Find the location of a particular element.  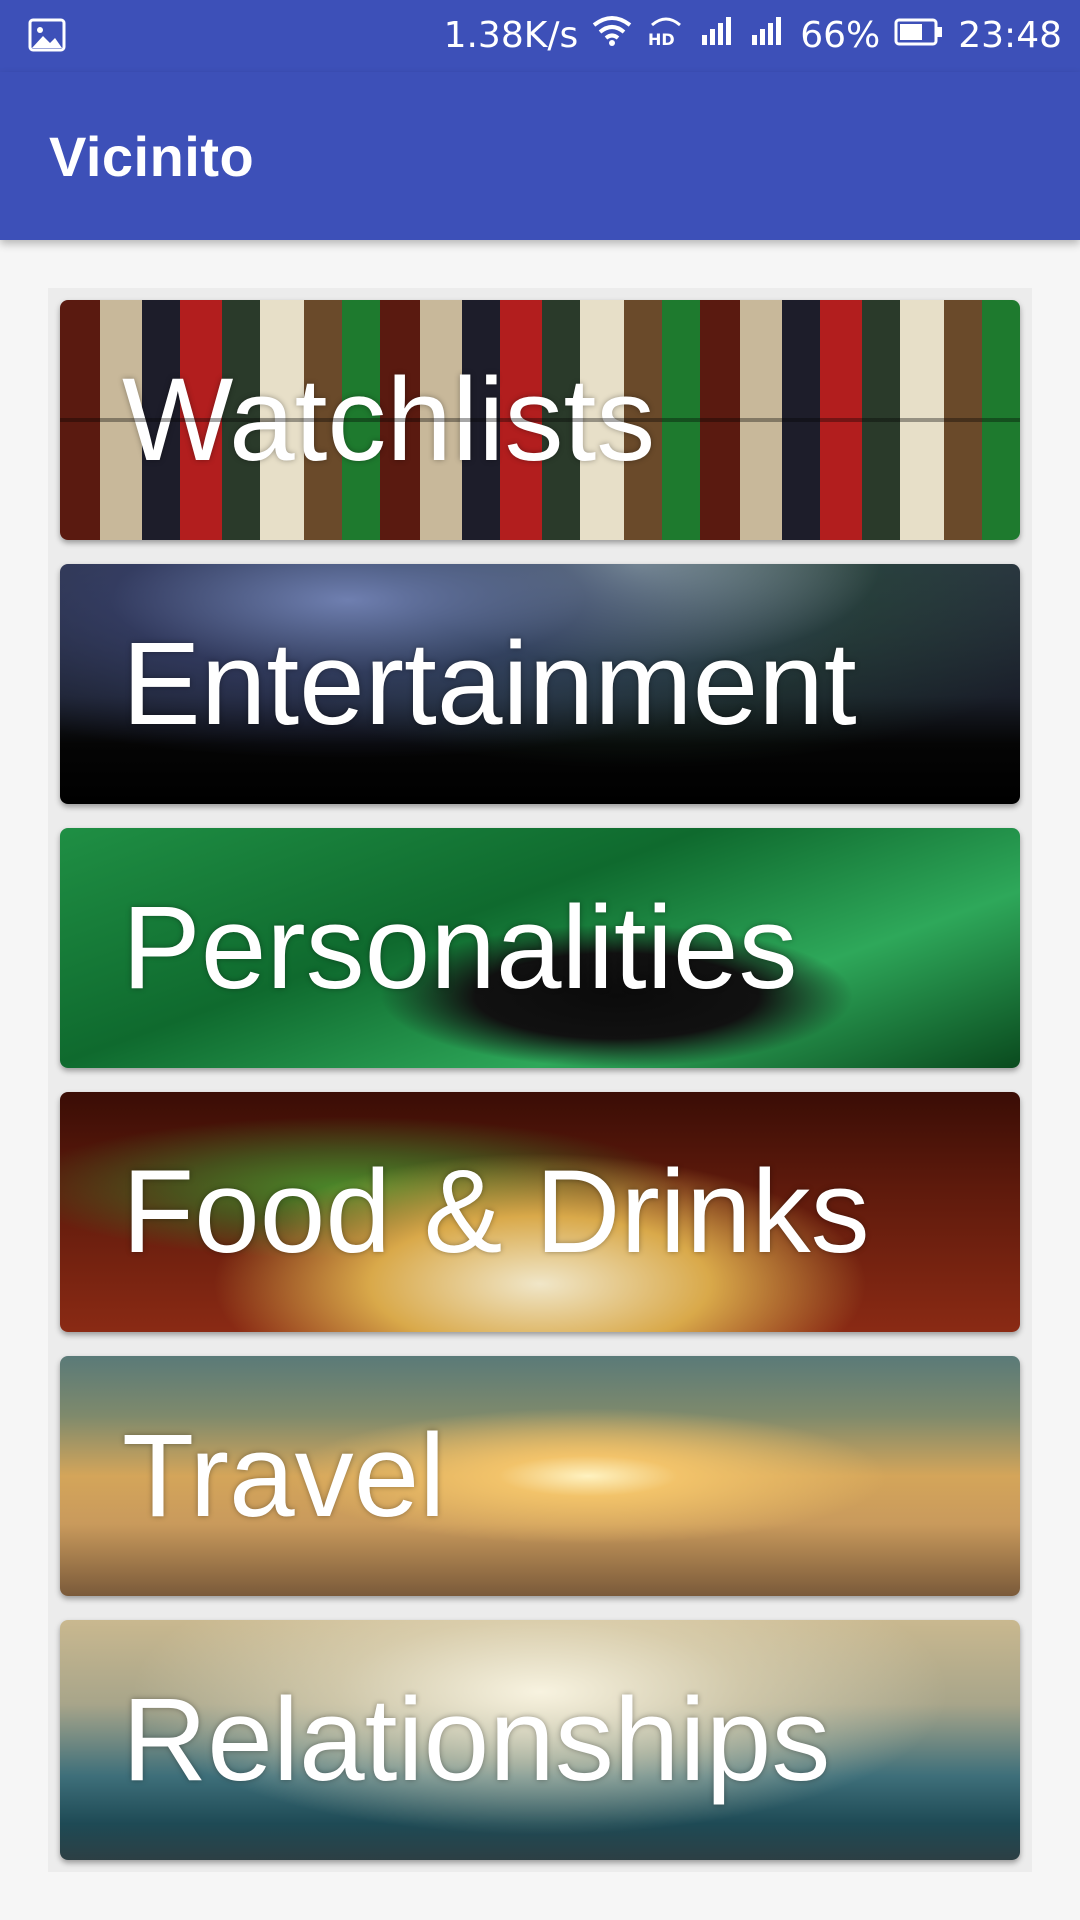

category-card-entertainment: Entertainment is located at coordinates (540, 684).